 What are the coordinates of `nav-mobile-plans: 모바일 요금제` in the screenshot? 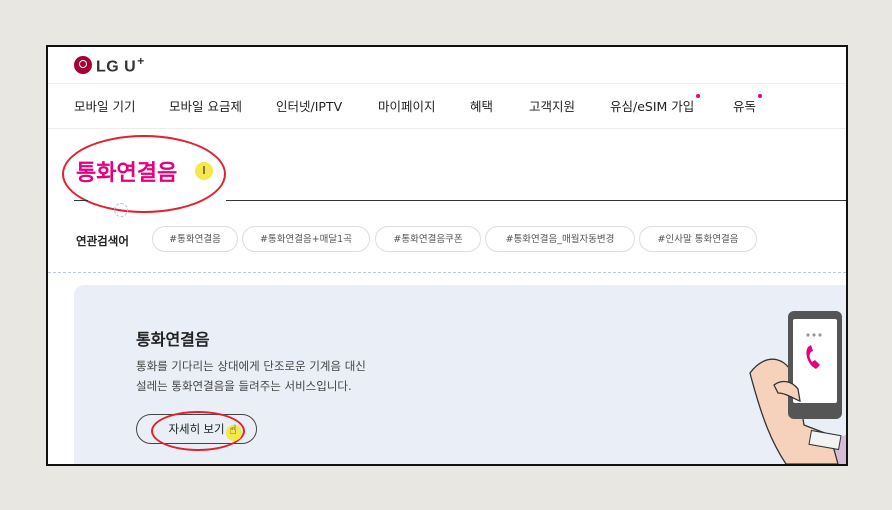 It's located at (205, 105).